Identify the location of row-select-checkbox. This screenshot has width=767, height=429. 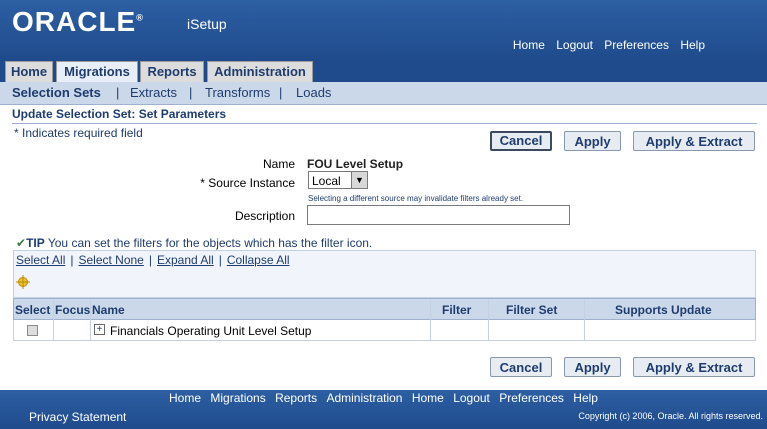
(32, 330).